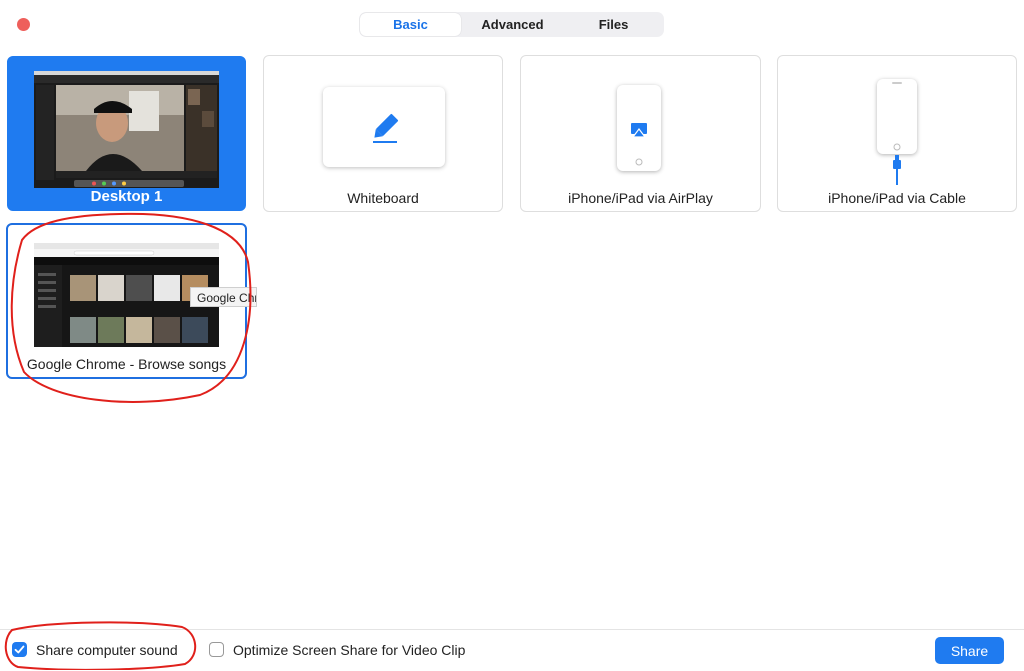  I want to click on share-sound-checkbox, so click(19, 649).